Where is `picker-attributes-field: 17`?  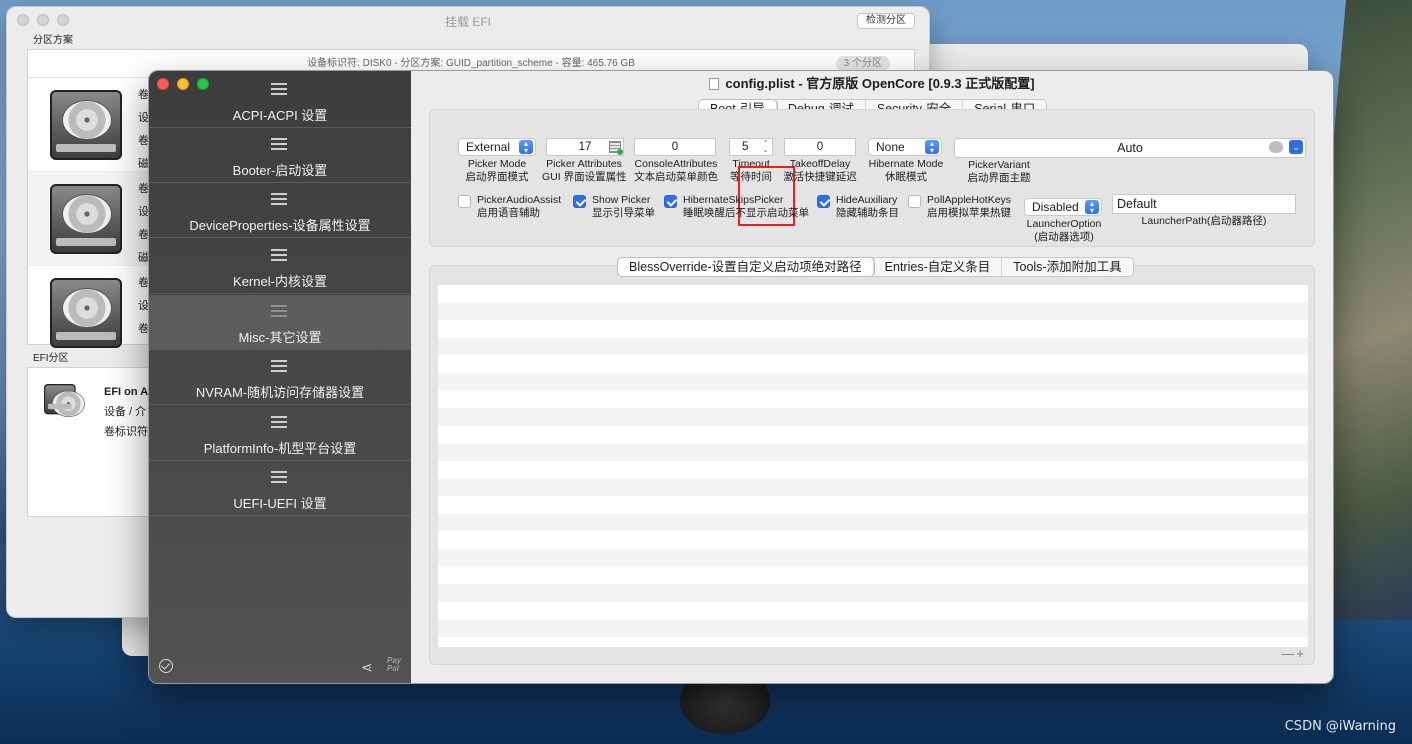 picker-attributes-field: 17 is located at coordinates (585, 147).